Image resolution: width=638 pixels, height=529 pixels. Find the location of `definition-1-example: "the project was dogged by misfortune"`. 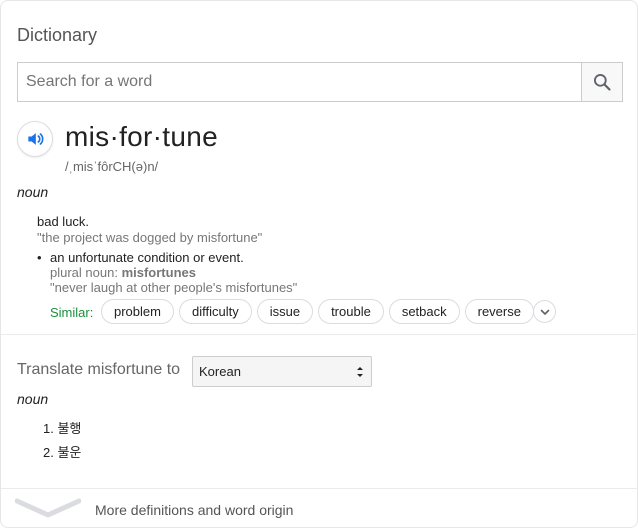

definition-1-example: "the project was dogged by misfortune" is located at coordinates (150, 237).